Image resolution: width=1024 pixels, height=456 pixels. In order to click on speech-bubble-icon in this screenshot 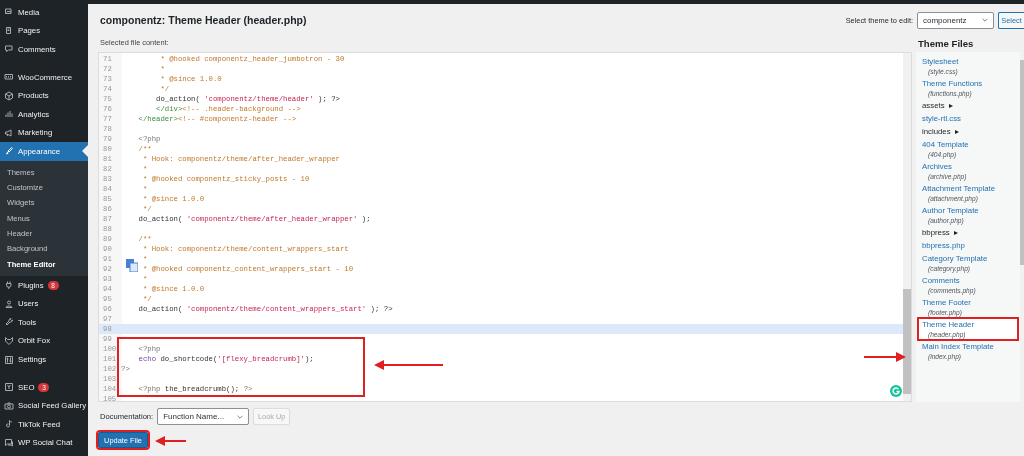, I will do `click(9, 49)`.